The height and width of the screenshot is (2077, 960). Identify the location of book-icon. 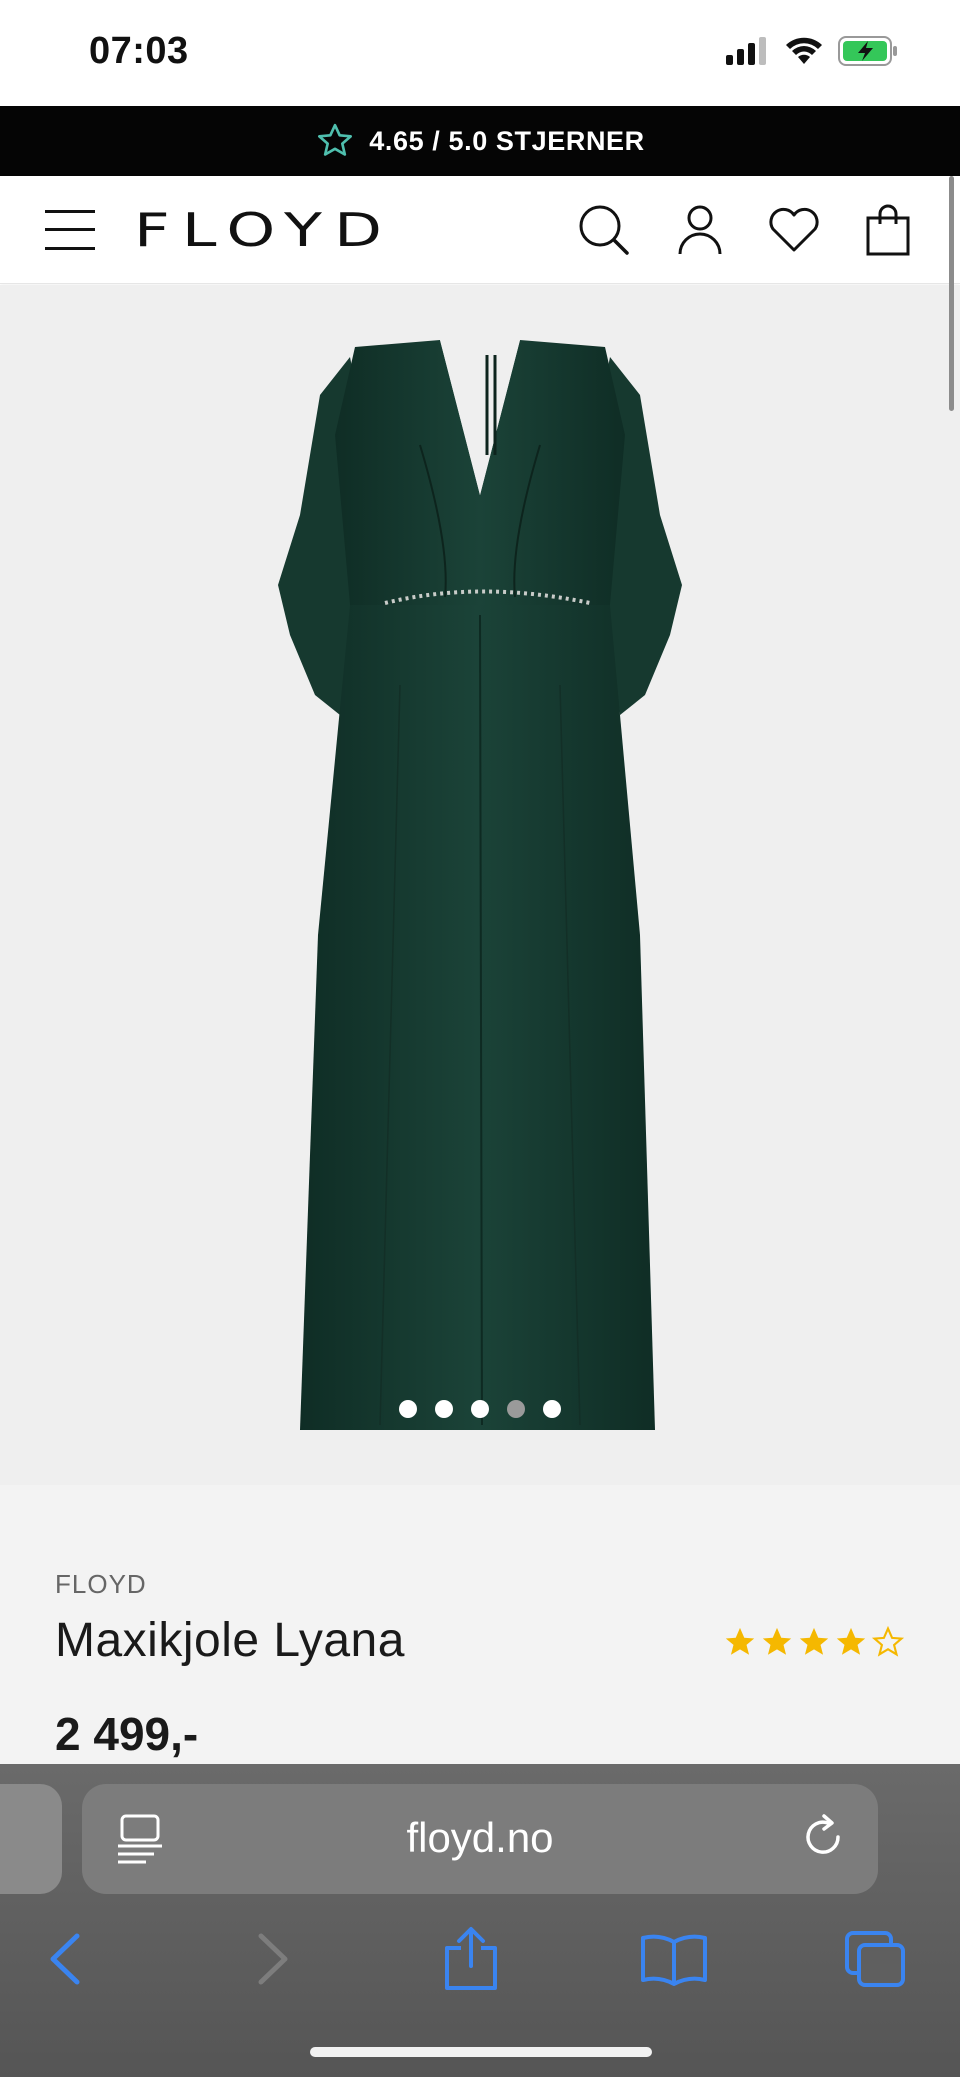
(674, 1960).